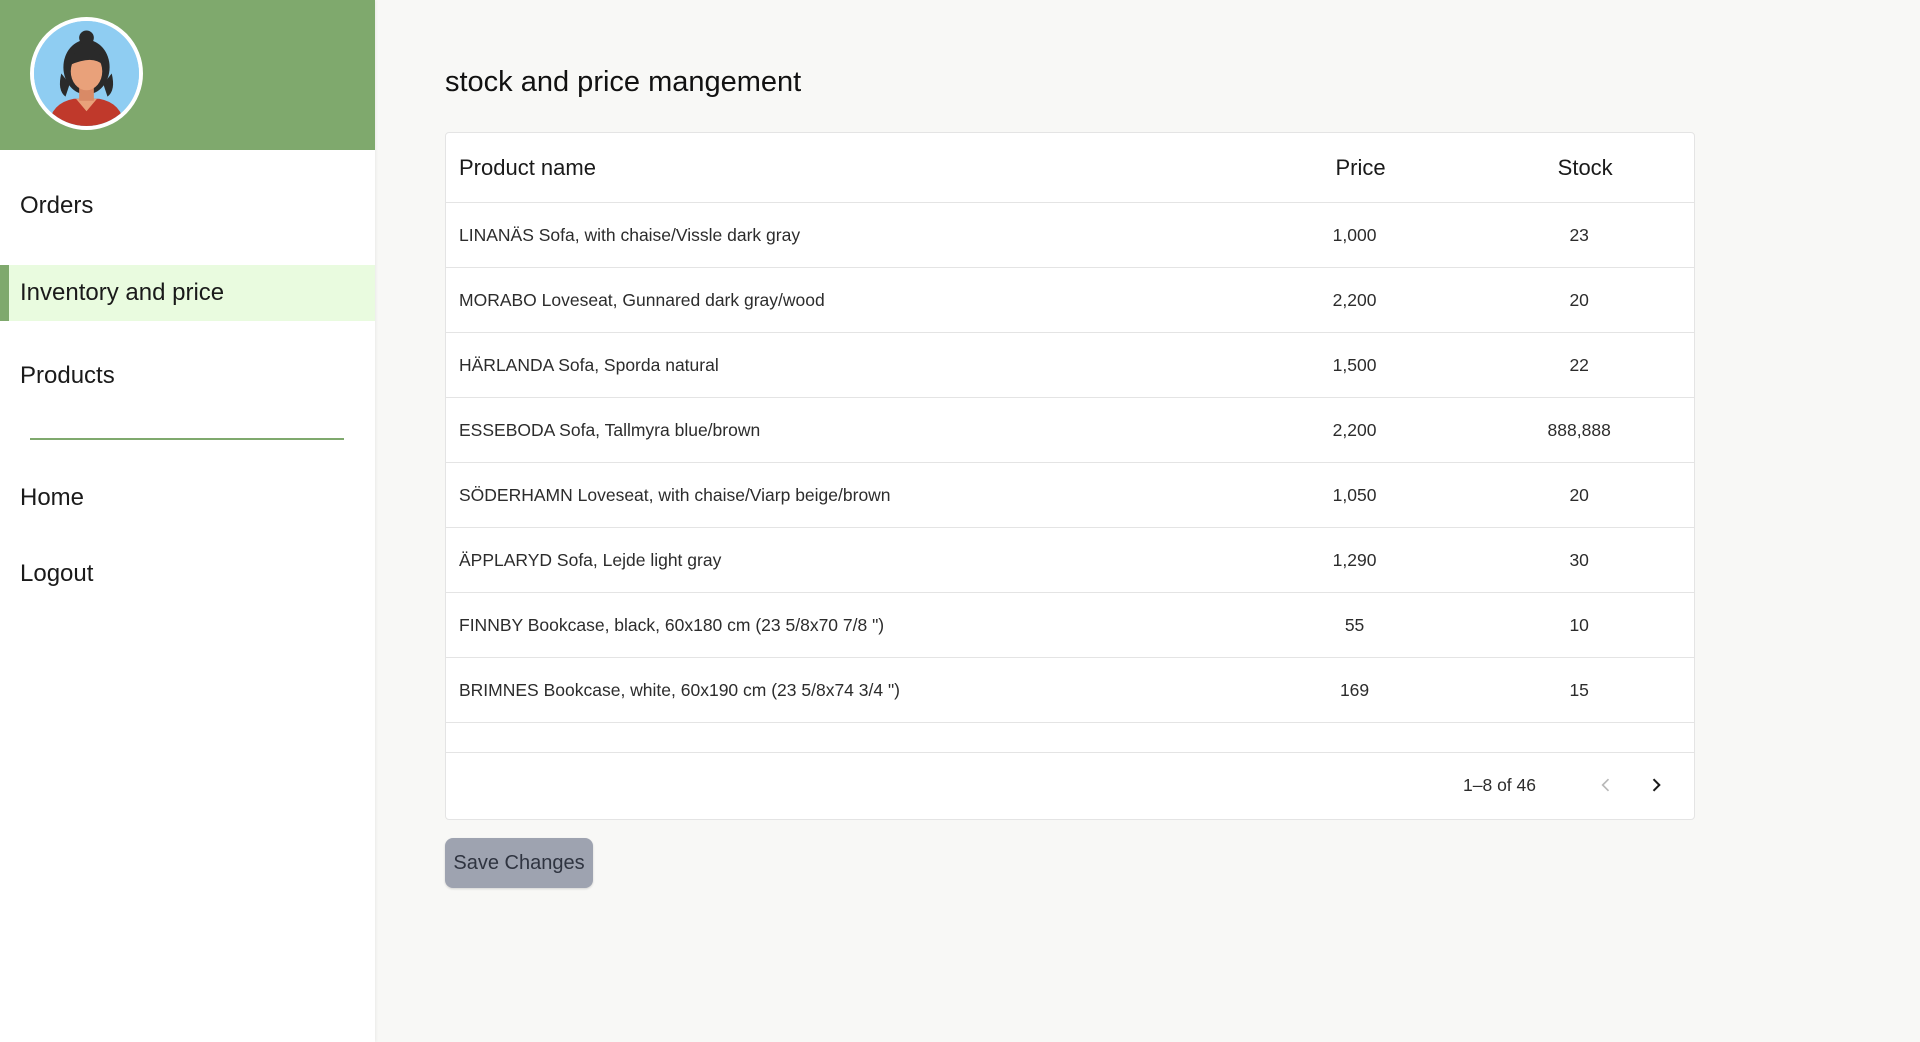 The height and width of the screenshot is (1042, 1920). I want to click on stock-cell: 15, so click(1579, 690).